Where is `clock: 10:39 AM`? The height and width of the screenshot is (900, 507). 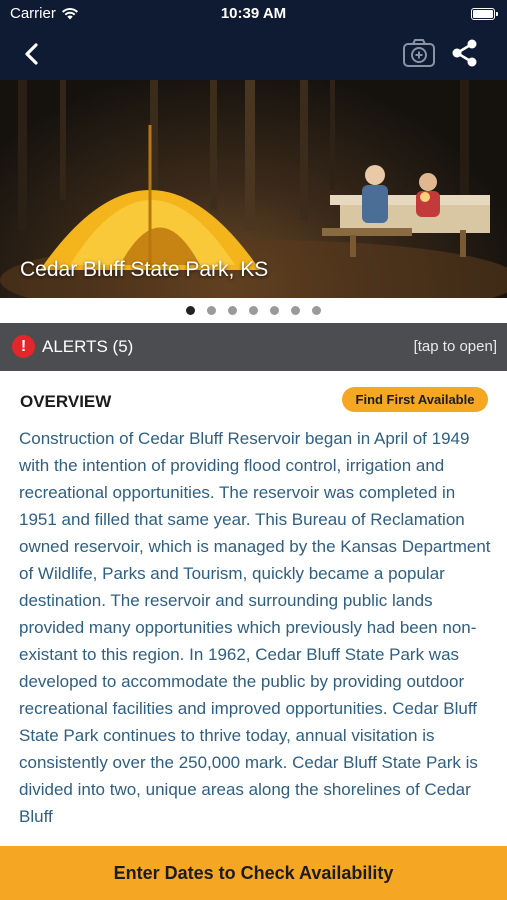
clock: 10:39 AM is located at coordinates (253, 13).